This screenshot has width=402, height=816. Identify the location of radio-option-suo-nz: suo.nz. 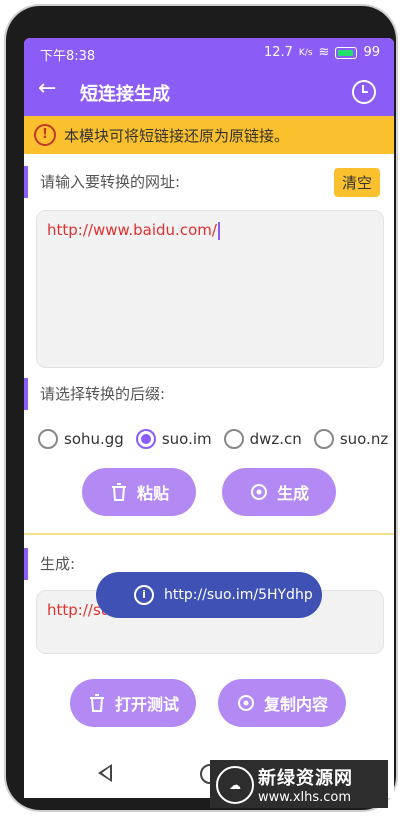
(351, 439).